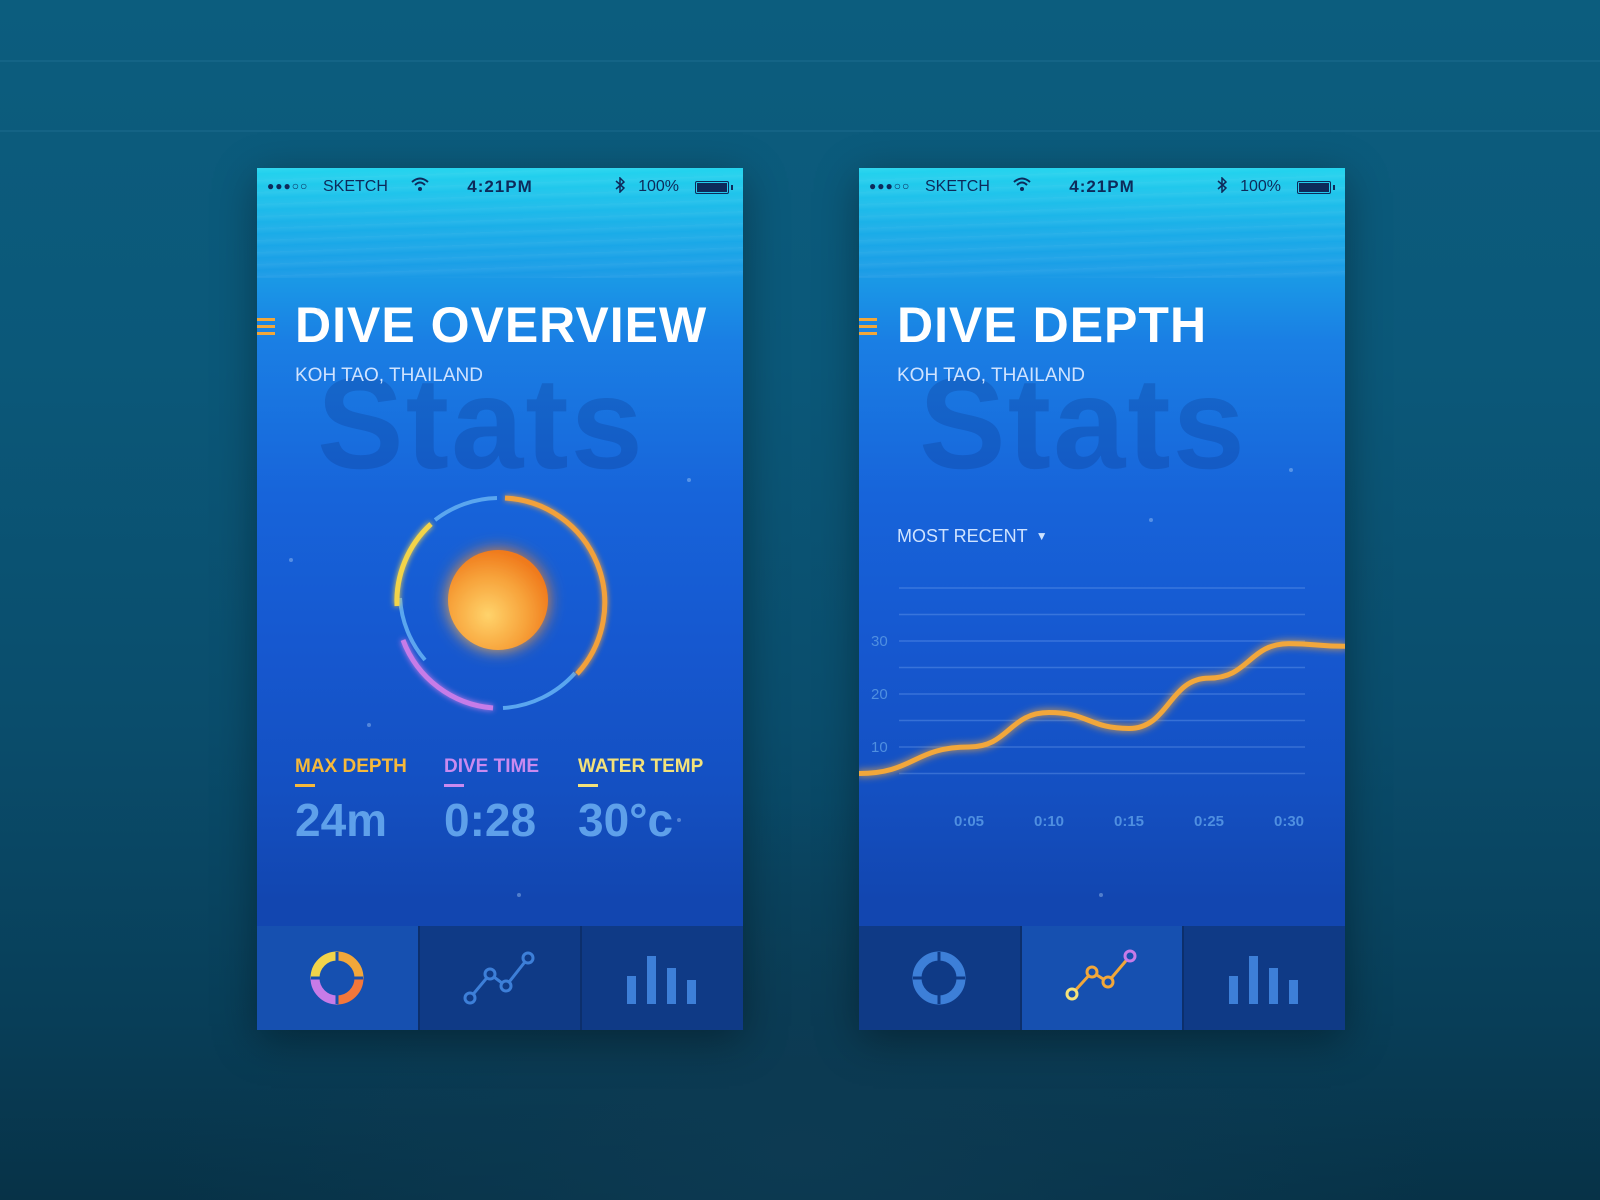 This screenshot has height=1200, width=1600. Describe the element at coordinates (539, 690) in the screenshot. I see `ring-segment-blue-bottom` at that location.